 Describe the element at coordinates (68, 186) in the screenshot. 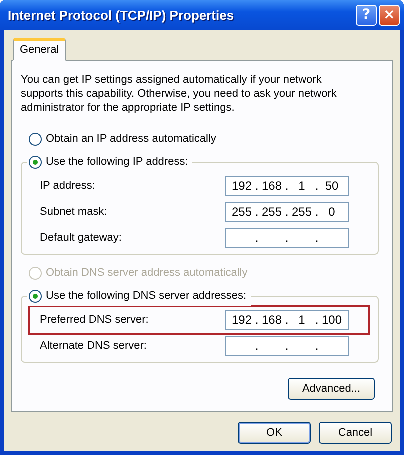

I see `field-label: IP address:` at that location.